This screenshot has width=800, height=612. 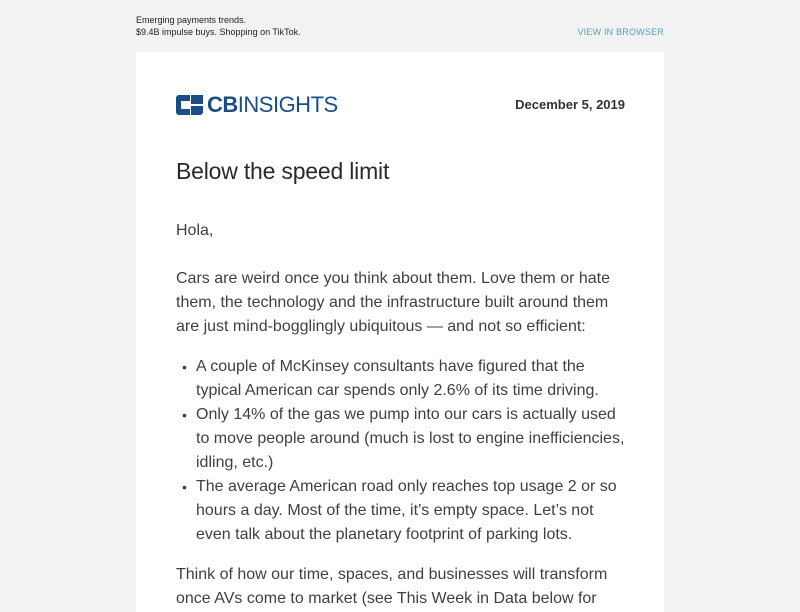 I want to click on greeting: Hola,, so click(x=195, y=230).